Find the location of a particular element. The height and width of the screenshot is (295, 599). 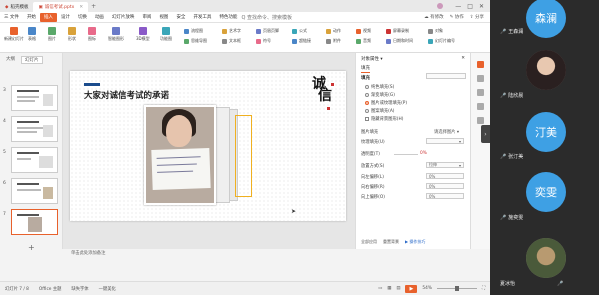

menu-features: 特色功能 is located at coordinates (228, 17).